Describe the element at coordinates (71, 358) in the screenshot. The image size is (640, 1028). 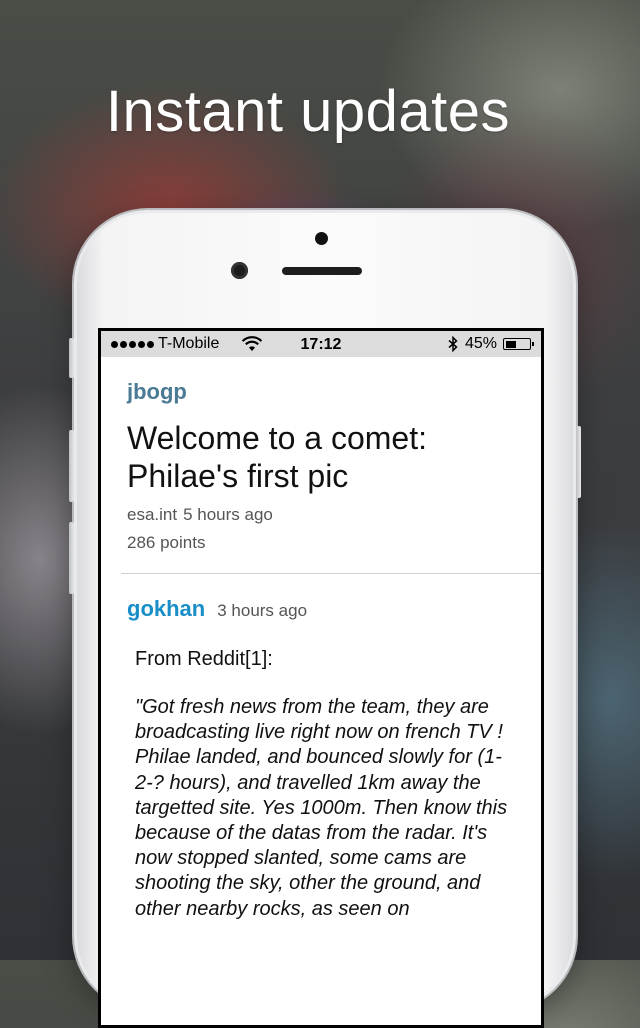
I see `mute-switch` at that location.